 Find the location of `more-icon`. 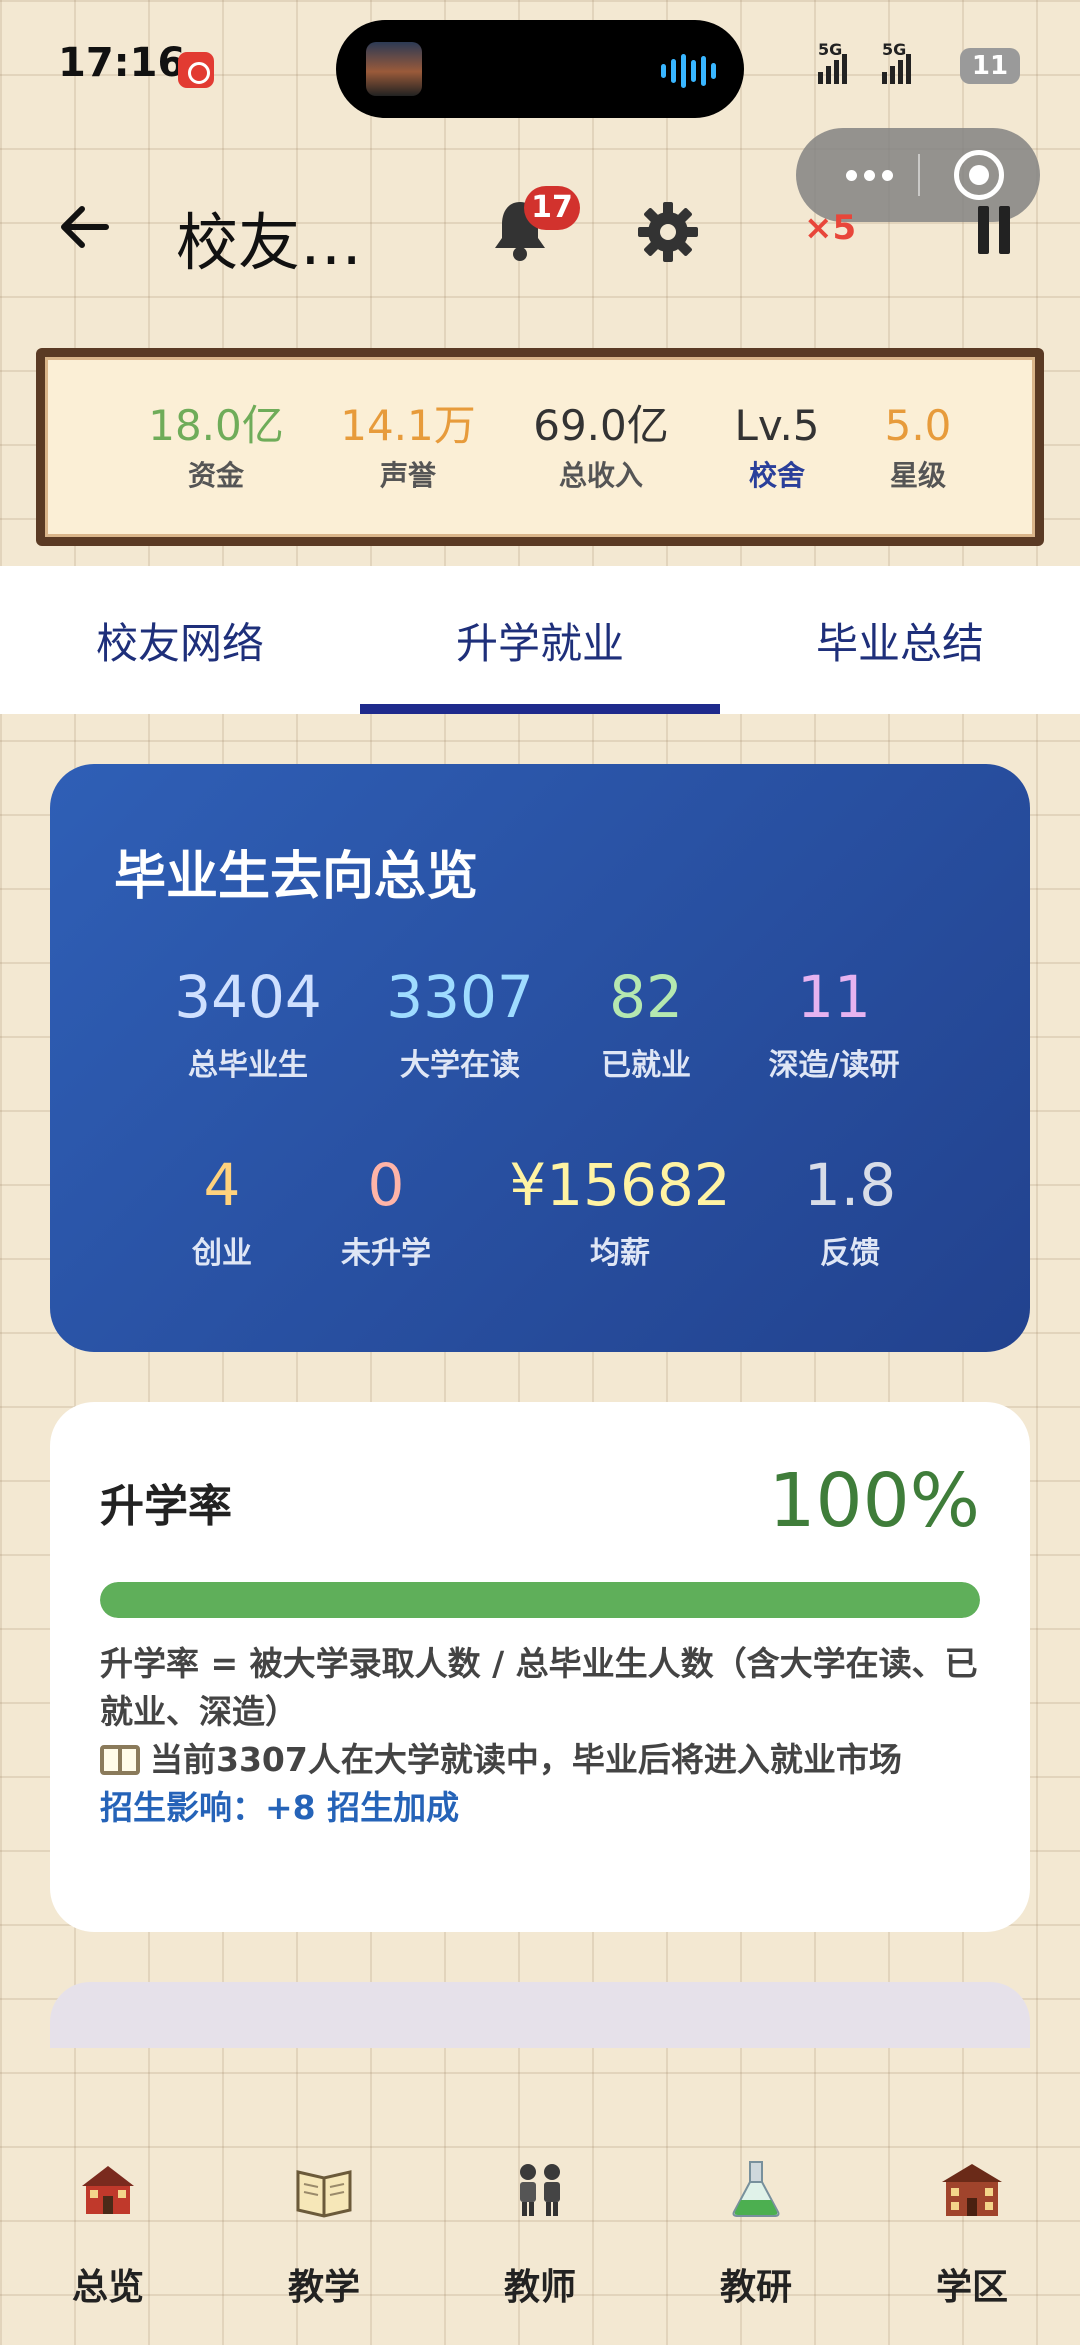

more-icon is located at coordinates (869, 175).